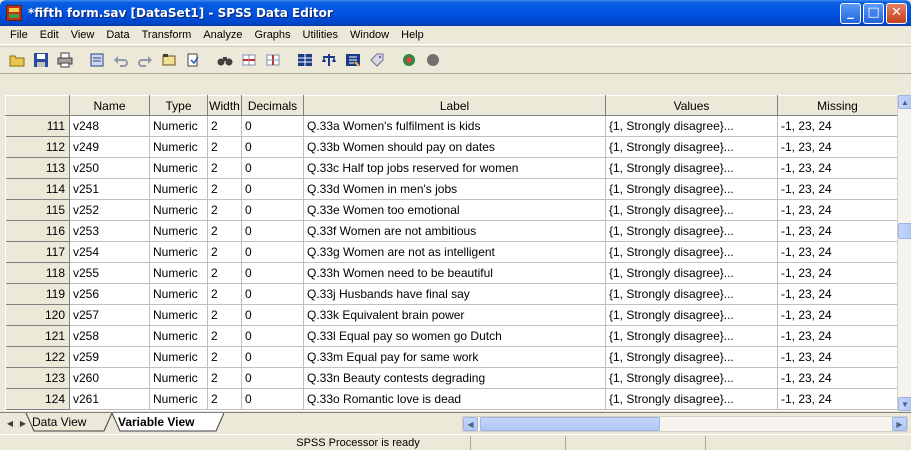  Describe the element at coordinates (59, 422) in the screenshot. I see `tab-data-view: Data View` at that location.